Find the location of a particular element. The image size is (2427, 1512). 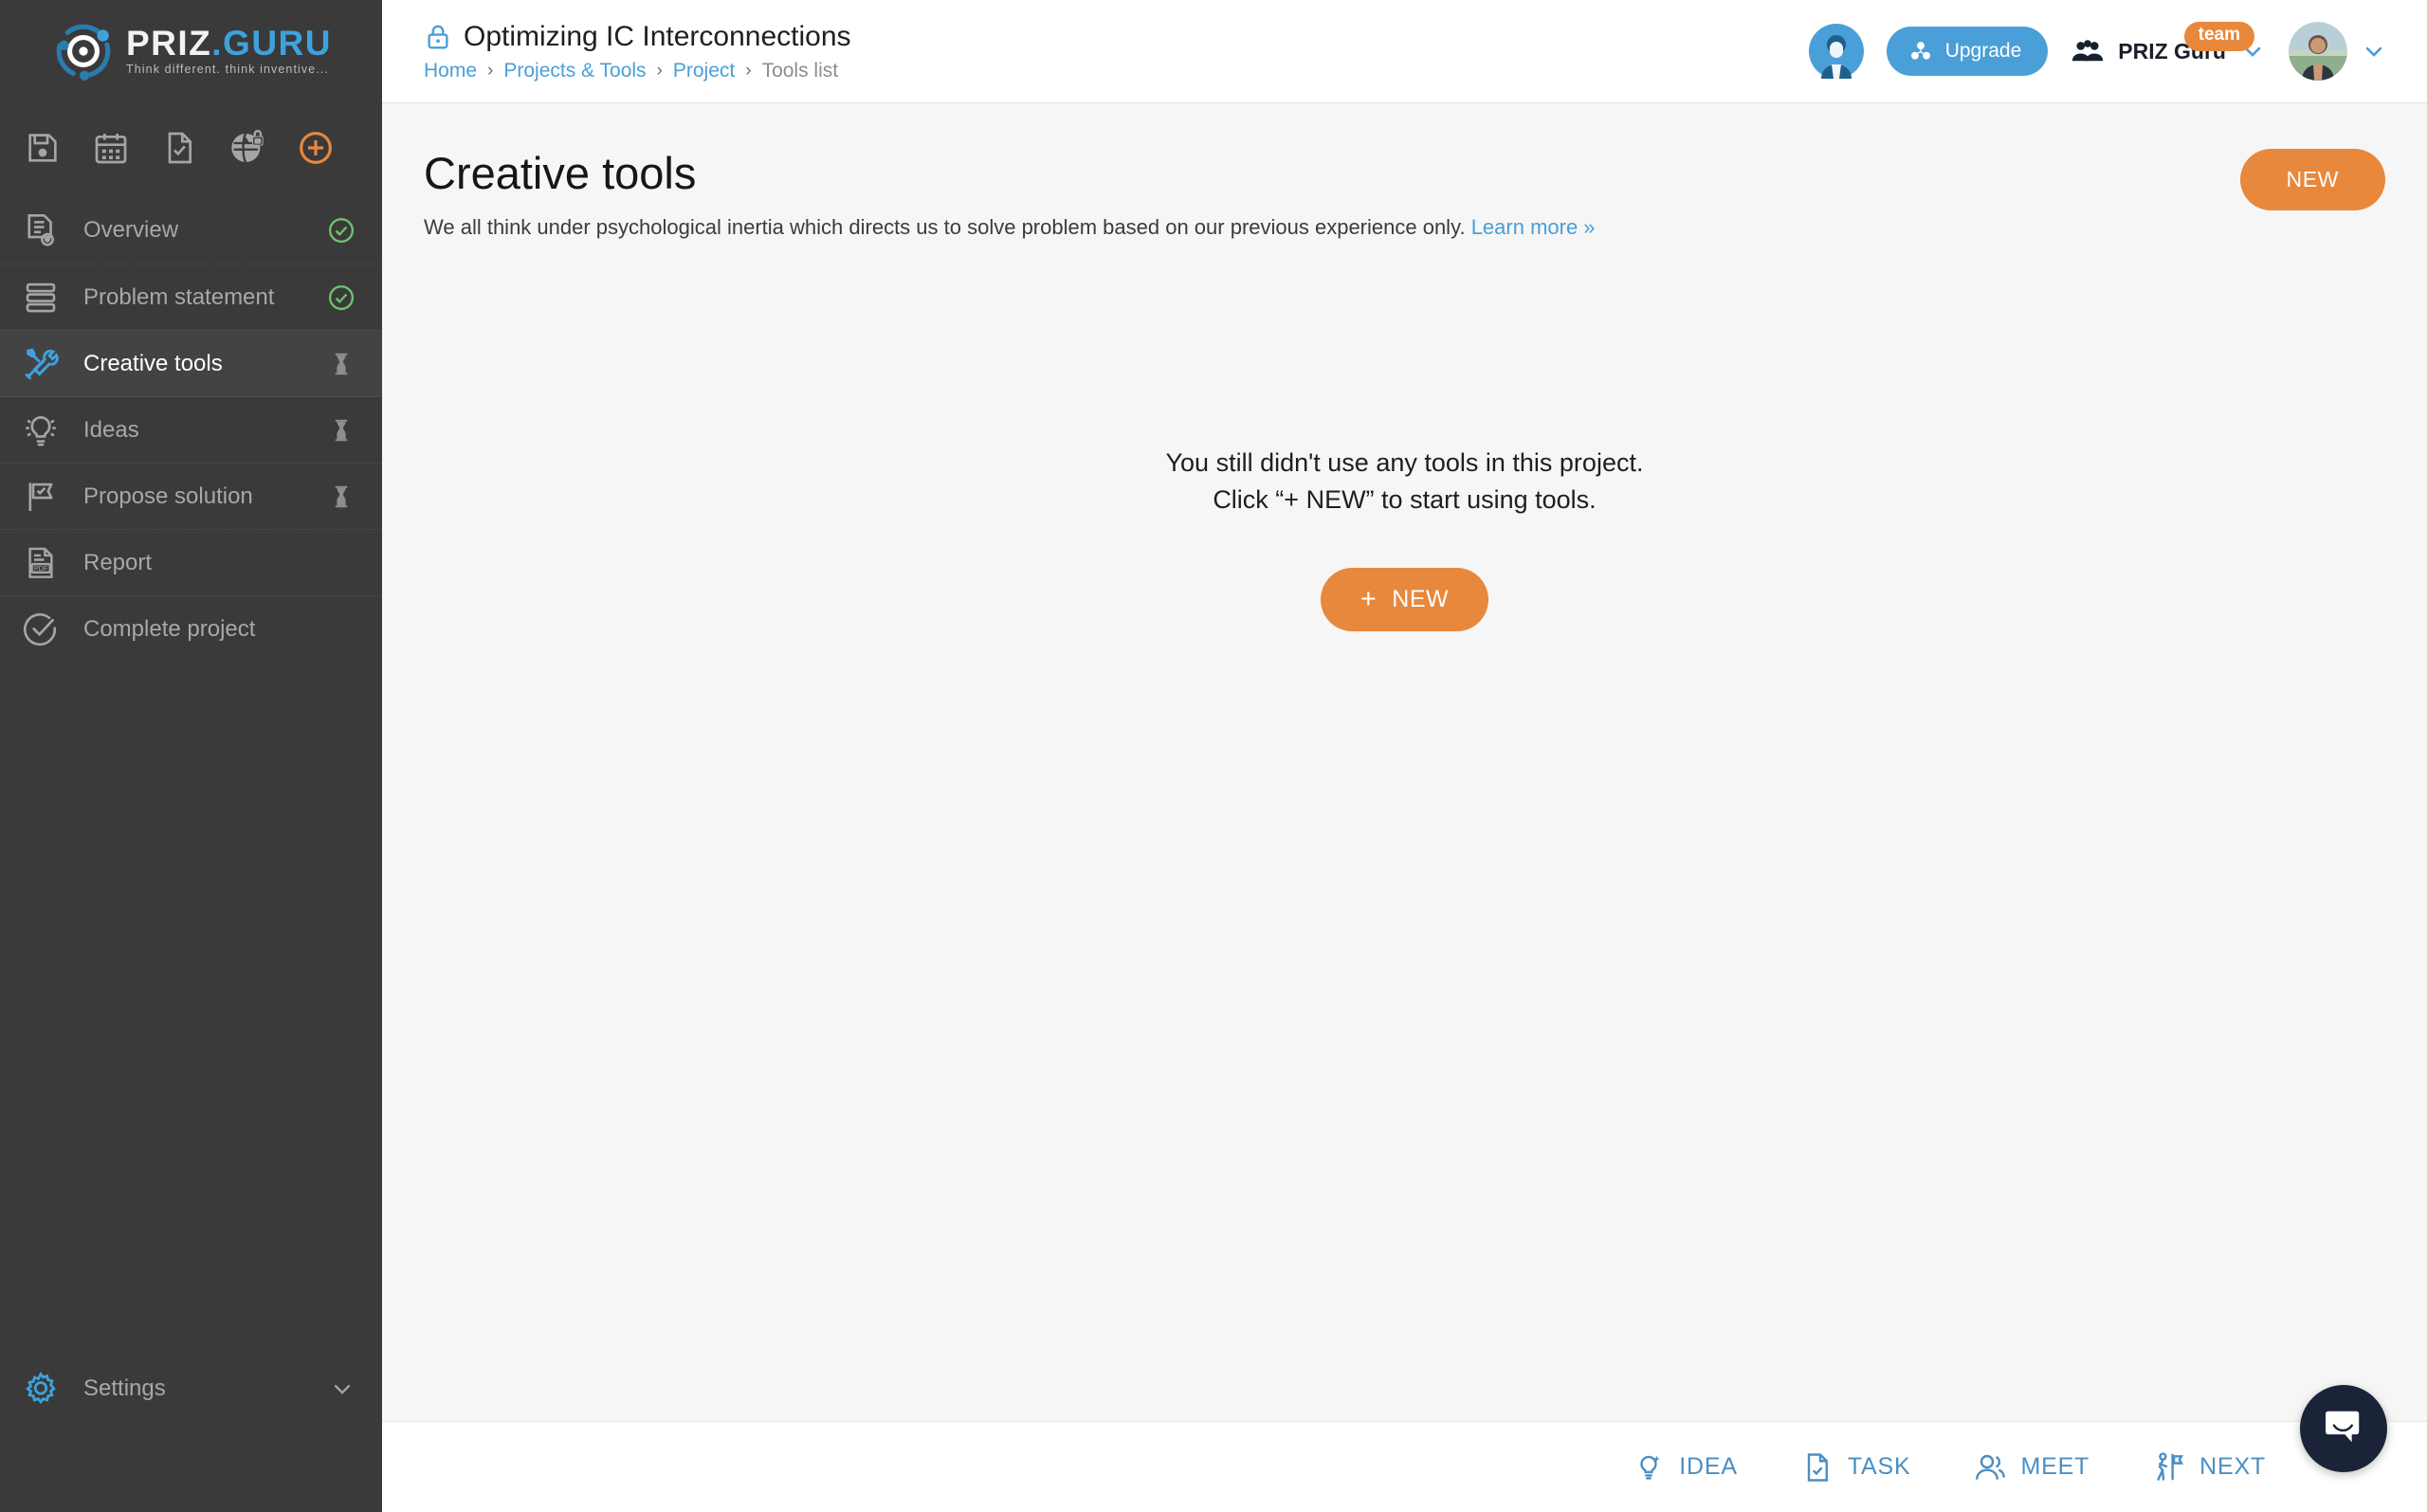

sidebar-item-complete-project: Complete project is located at coordinates (191, 629).